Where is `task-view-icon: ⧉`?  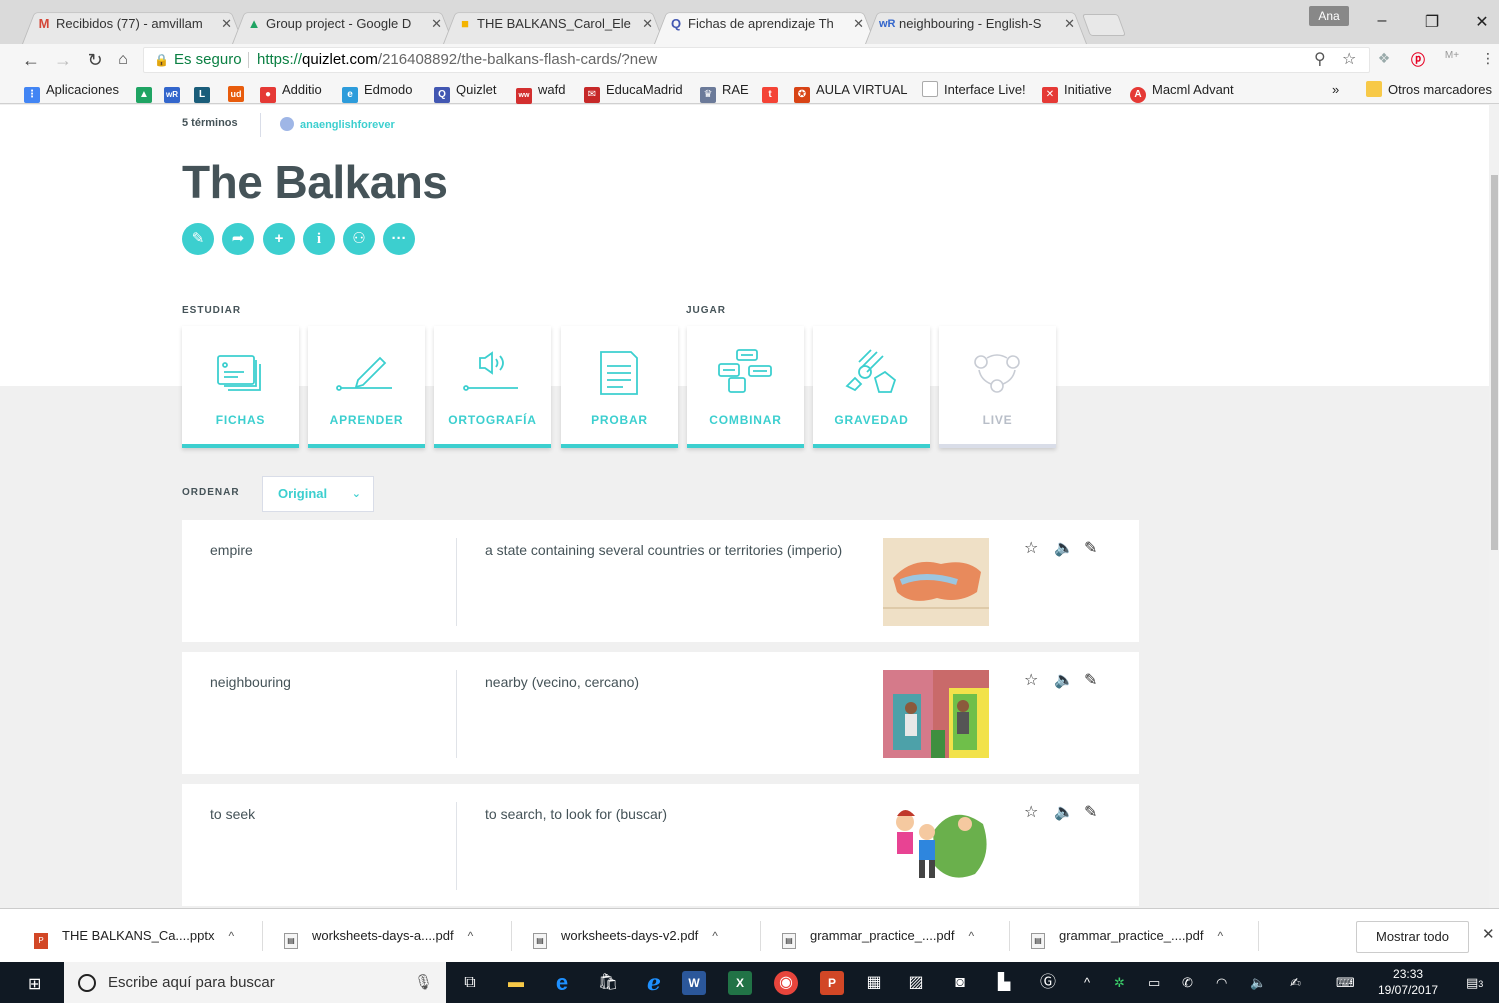 task-view-icon: ⧉ is located at coordinates (470, 983).